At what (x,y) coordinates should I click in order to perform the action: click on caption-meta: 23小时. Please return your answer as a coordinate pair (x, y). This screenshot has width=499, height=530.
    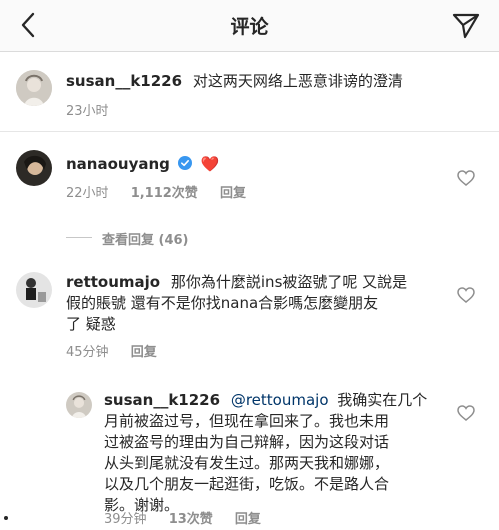
    Looking at the image, I should click on (96, 109).